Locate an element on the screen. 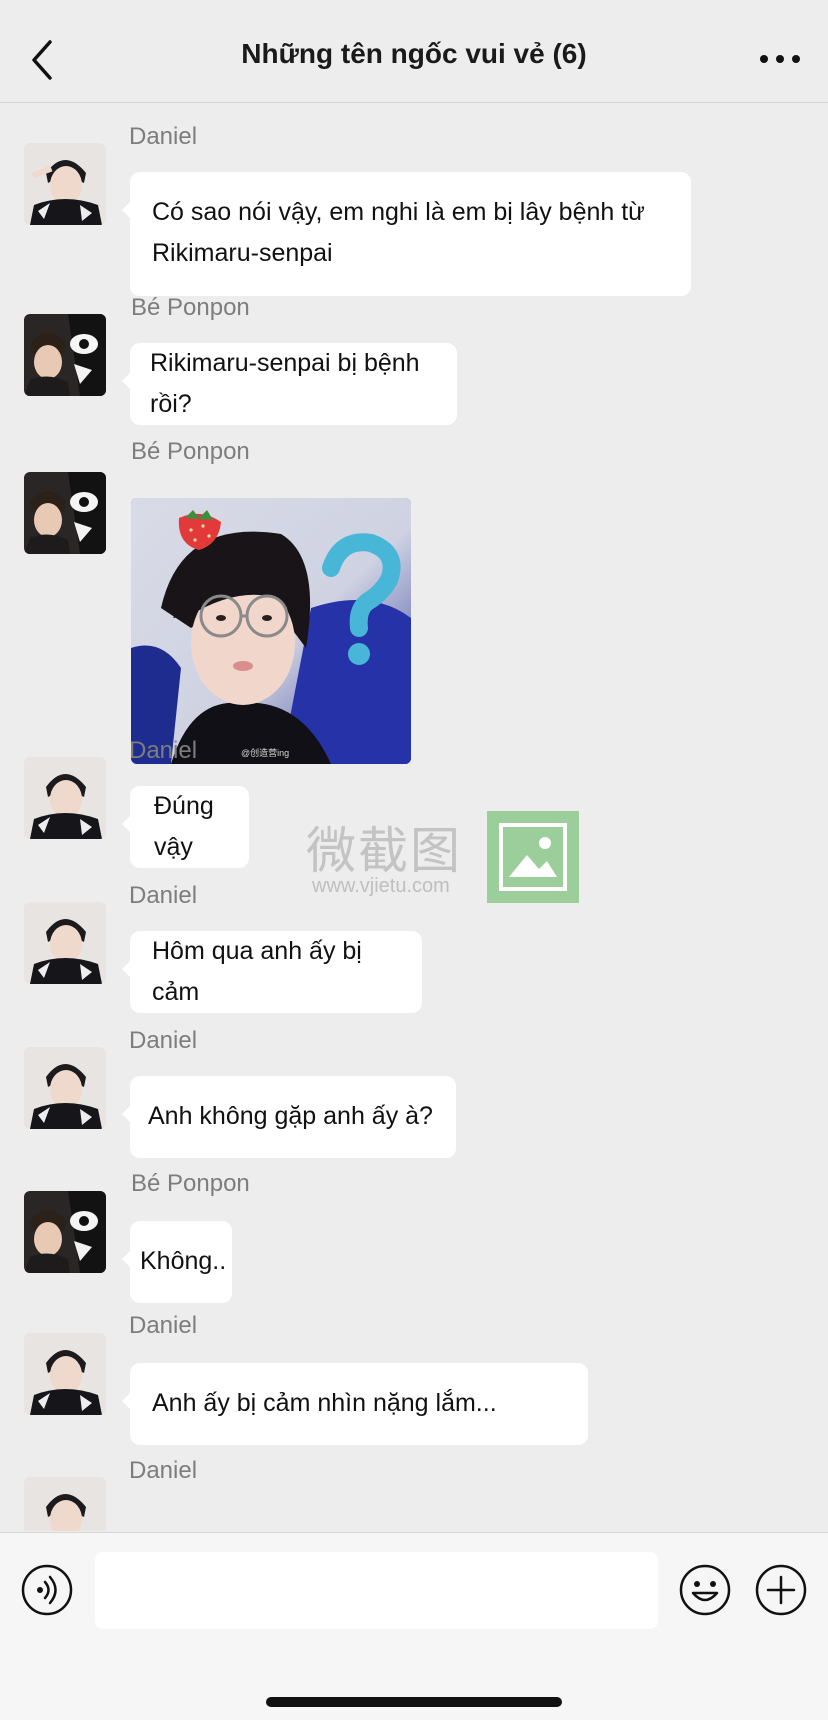  message-bubble: Hôm qua anh ấy bị cảm is located at coordinates (272, 972).